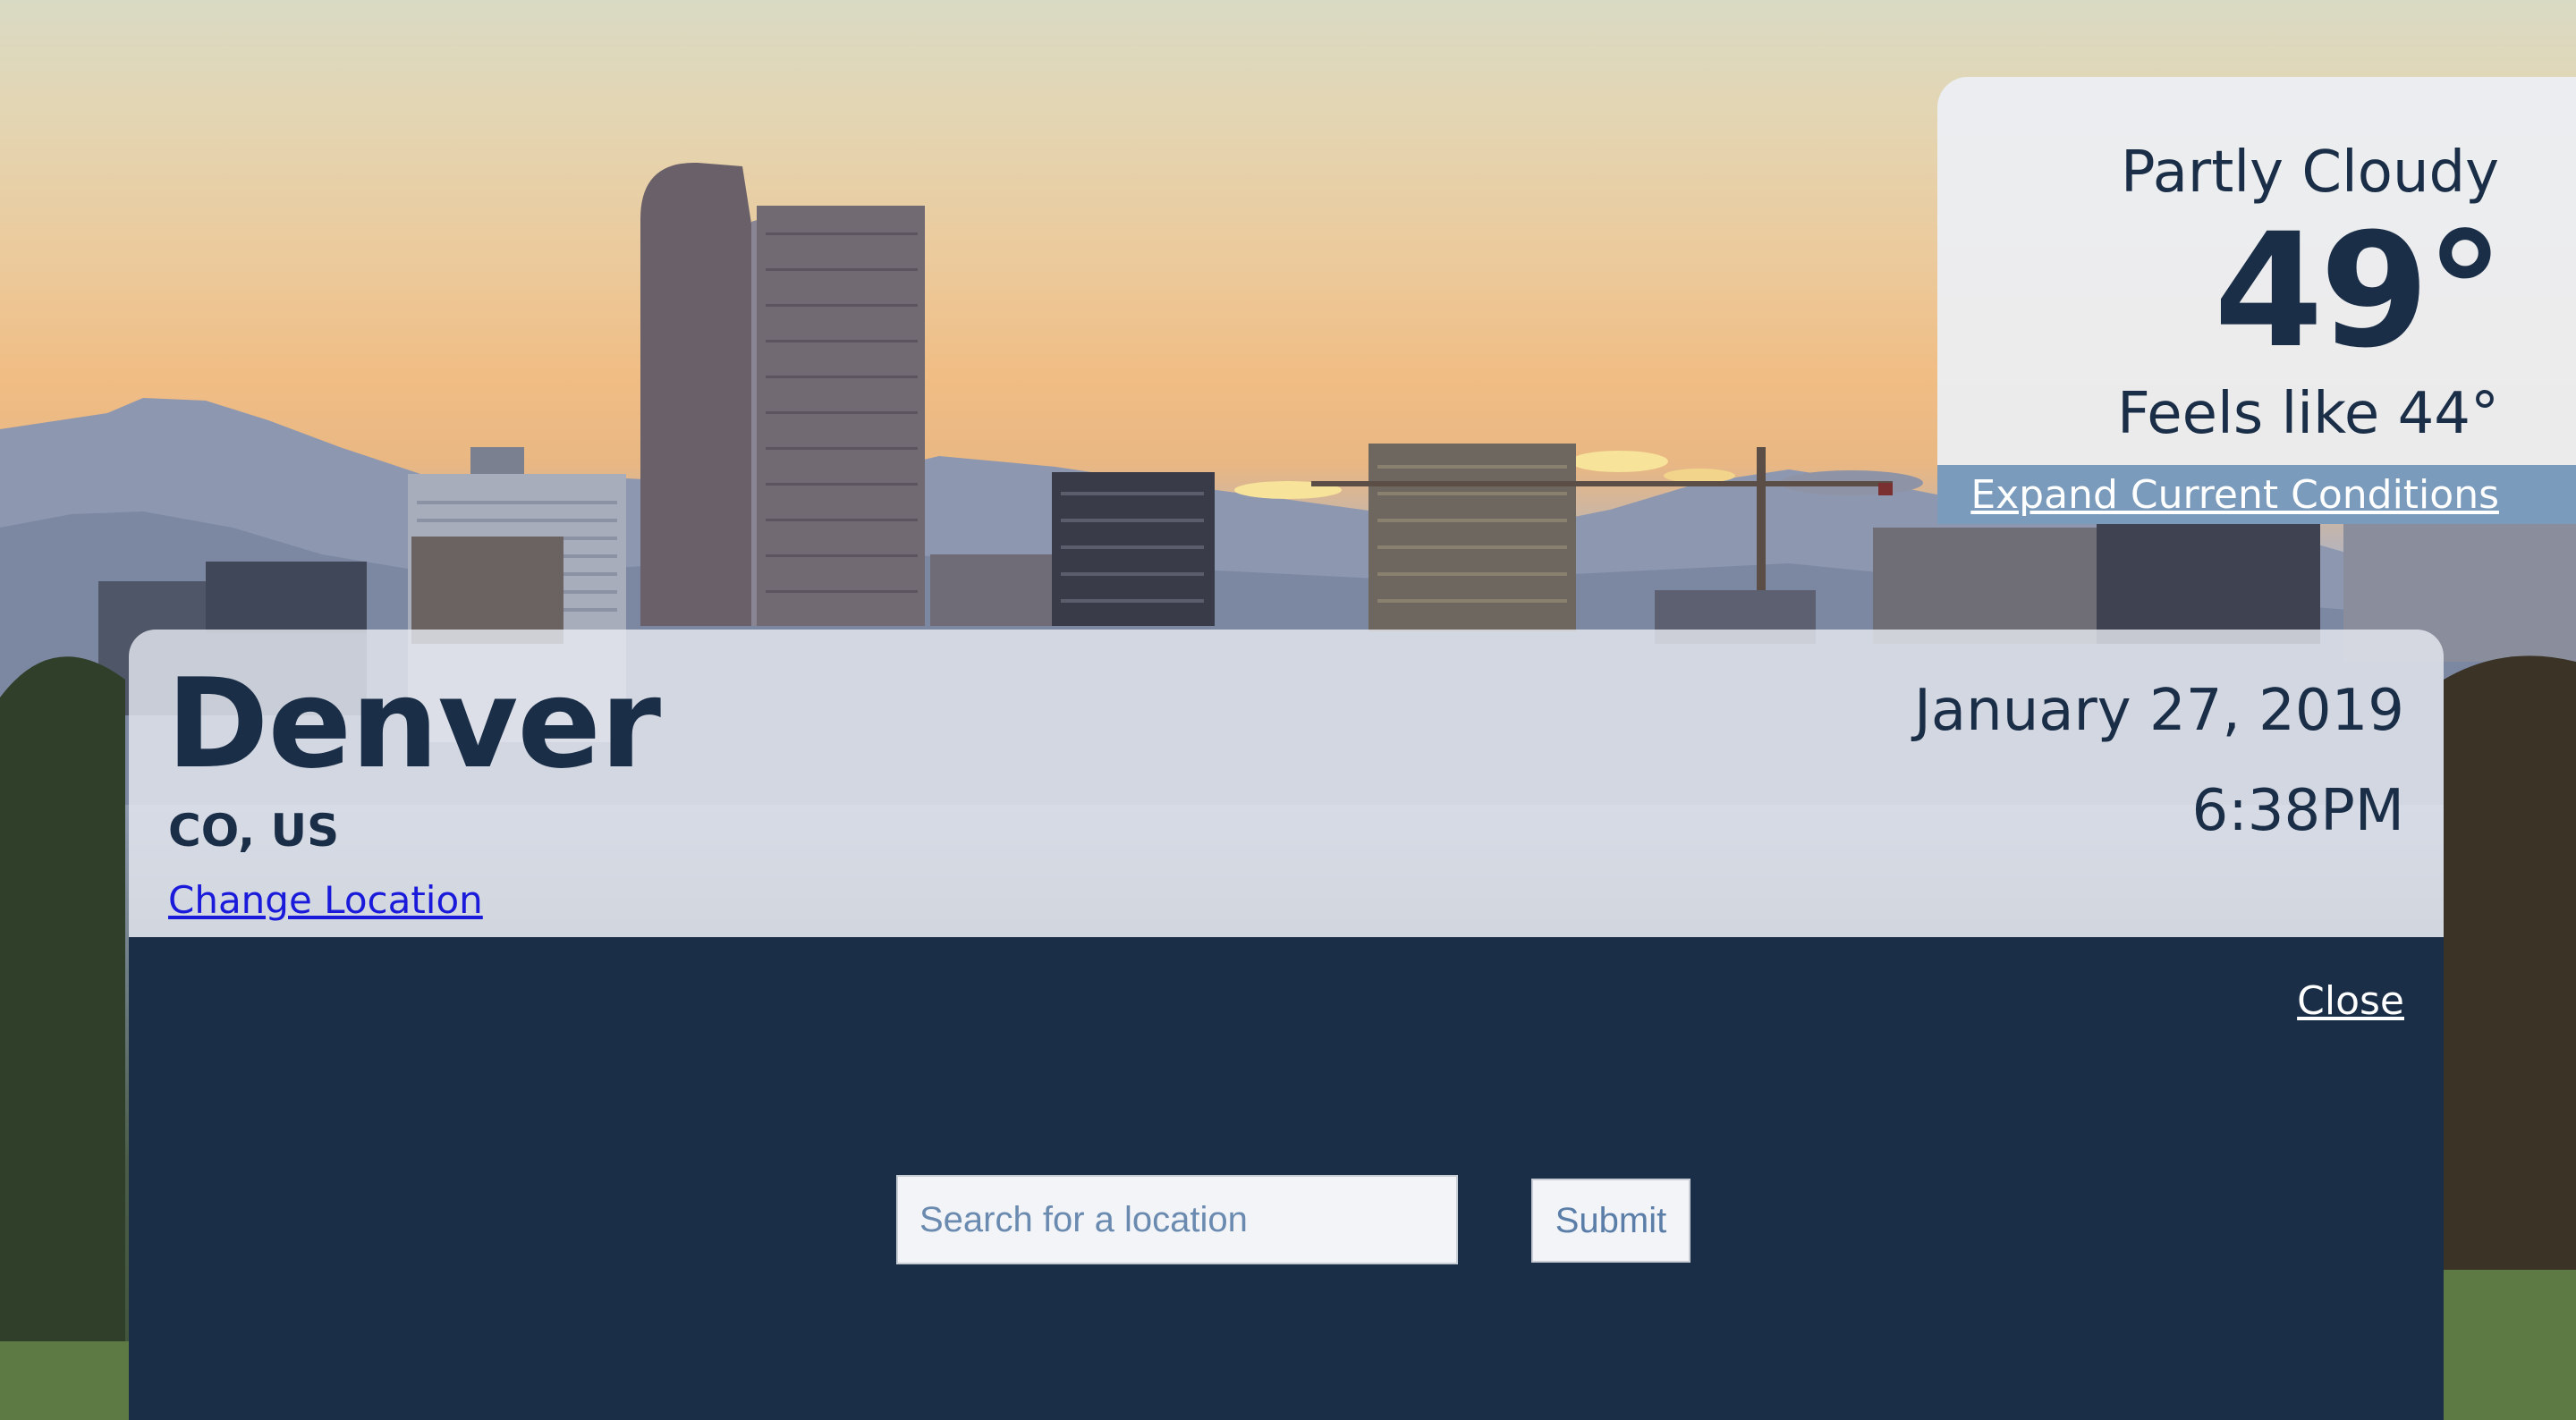 The width and height of the screenshot is (2576, 1420). I want to click on submit-button: Submit, so click(1610, 1221).